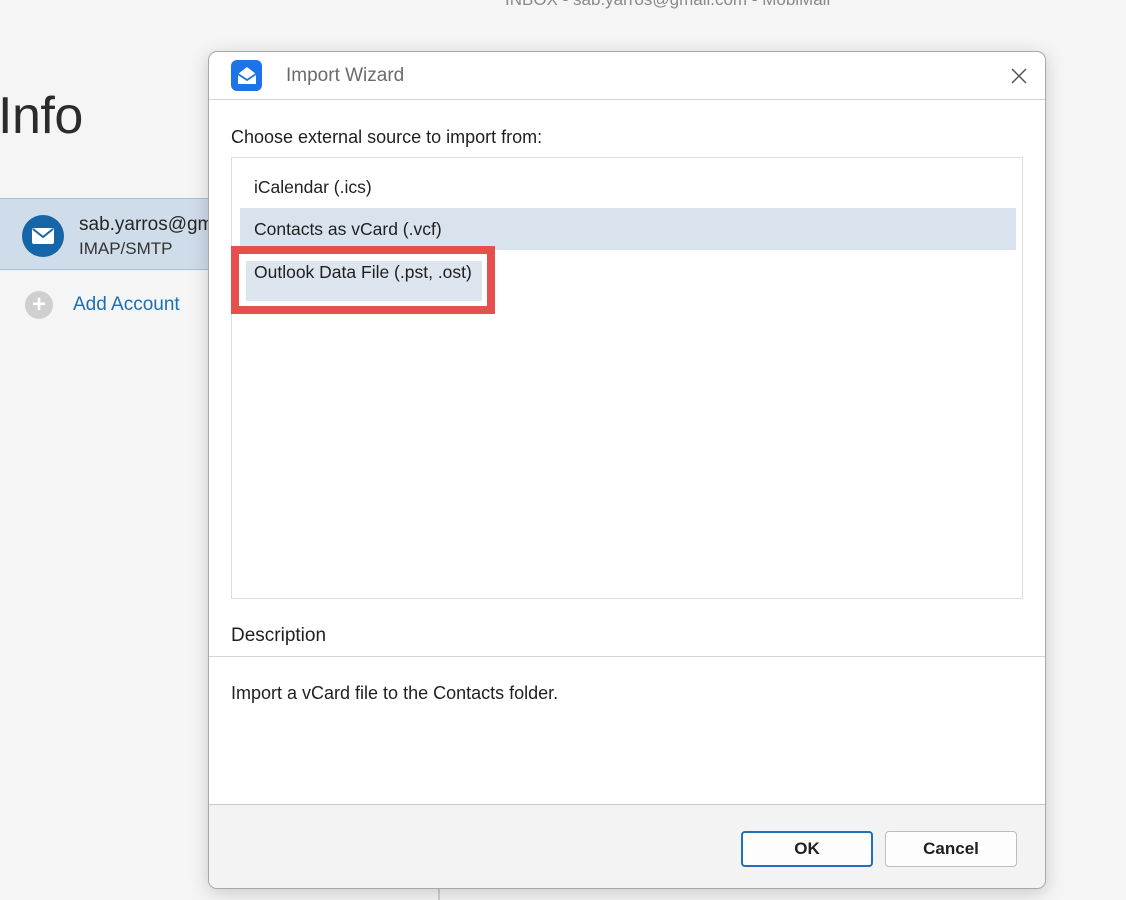 The width and height of the screenshot is (1126, 900). Describe the element at coordinates (345, 75) in the screenshot. I see `dialog-title: Import Wizard` at that location.